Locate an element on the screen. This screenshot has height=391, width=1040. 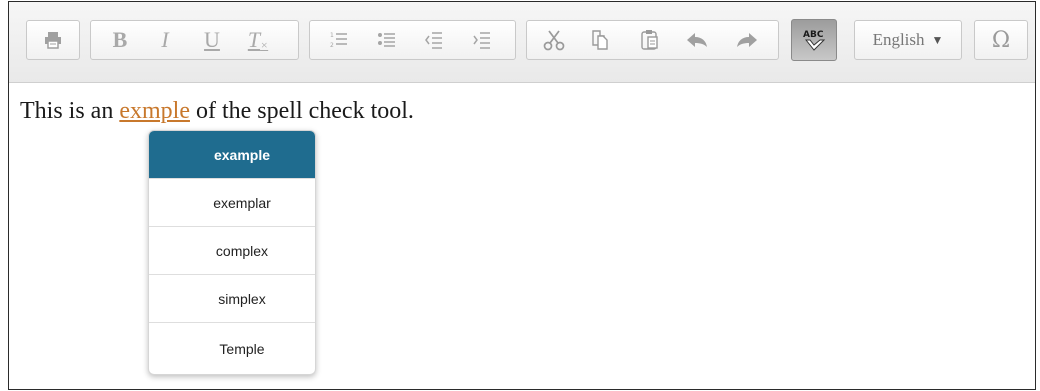
italic-button: I is located at coordinates (165, 40).